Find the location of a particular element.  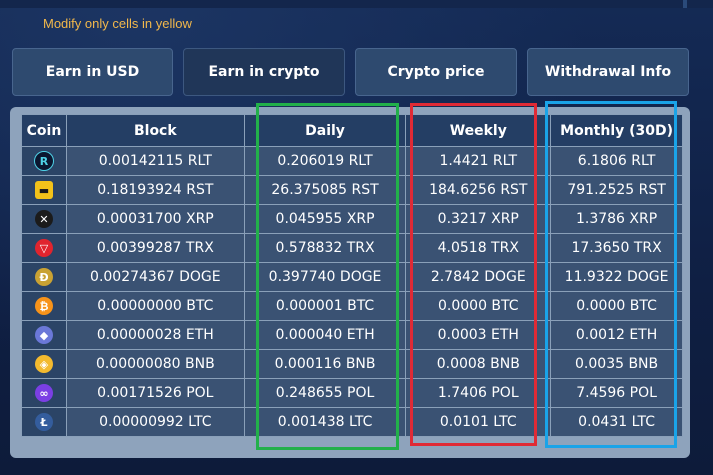

tab-earn-in-usd: Earn in USD is located at coordinates (92, 72).